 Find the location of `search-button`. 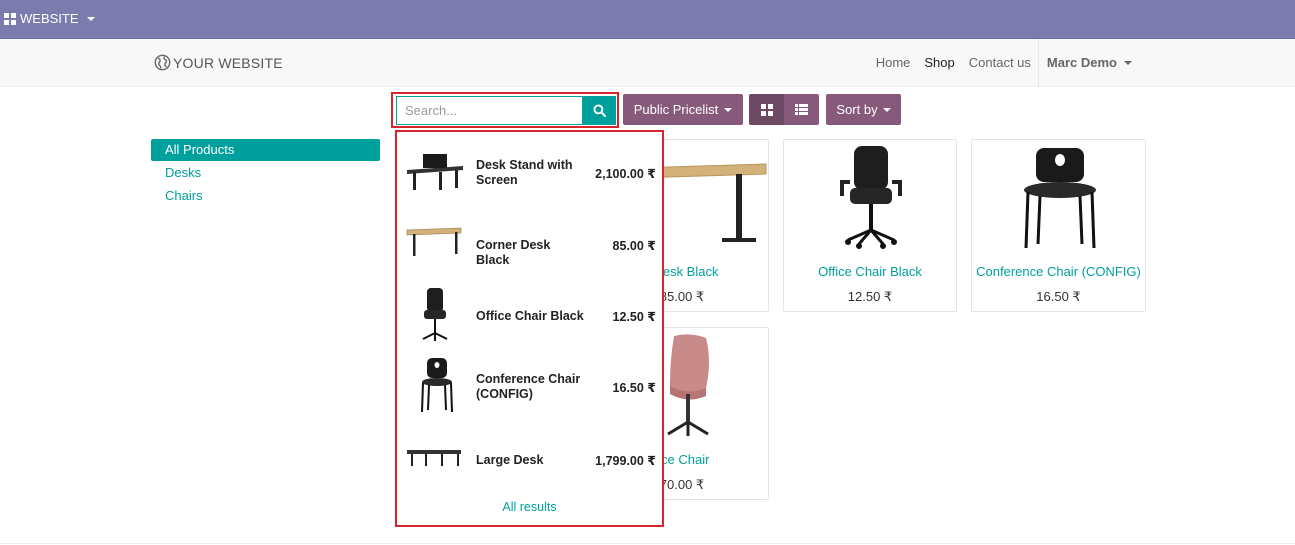

search-button is located at coordinates (599, 110).